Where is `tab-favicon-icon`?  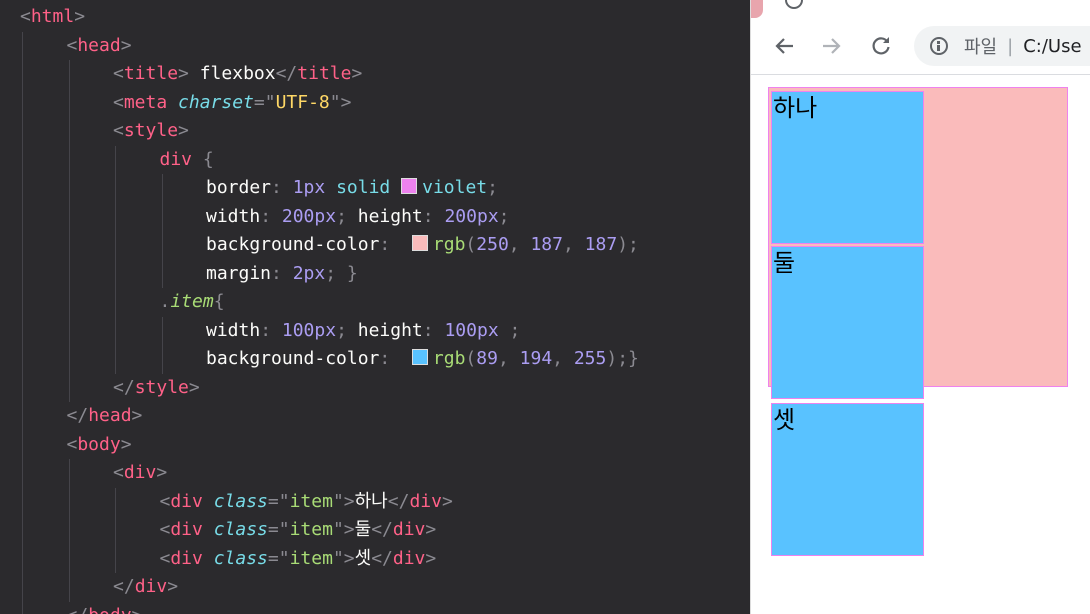 tab-favicon-icon is located at coordinates (794, 4).